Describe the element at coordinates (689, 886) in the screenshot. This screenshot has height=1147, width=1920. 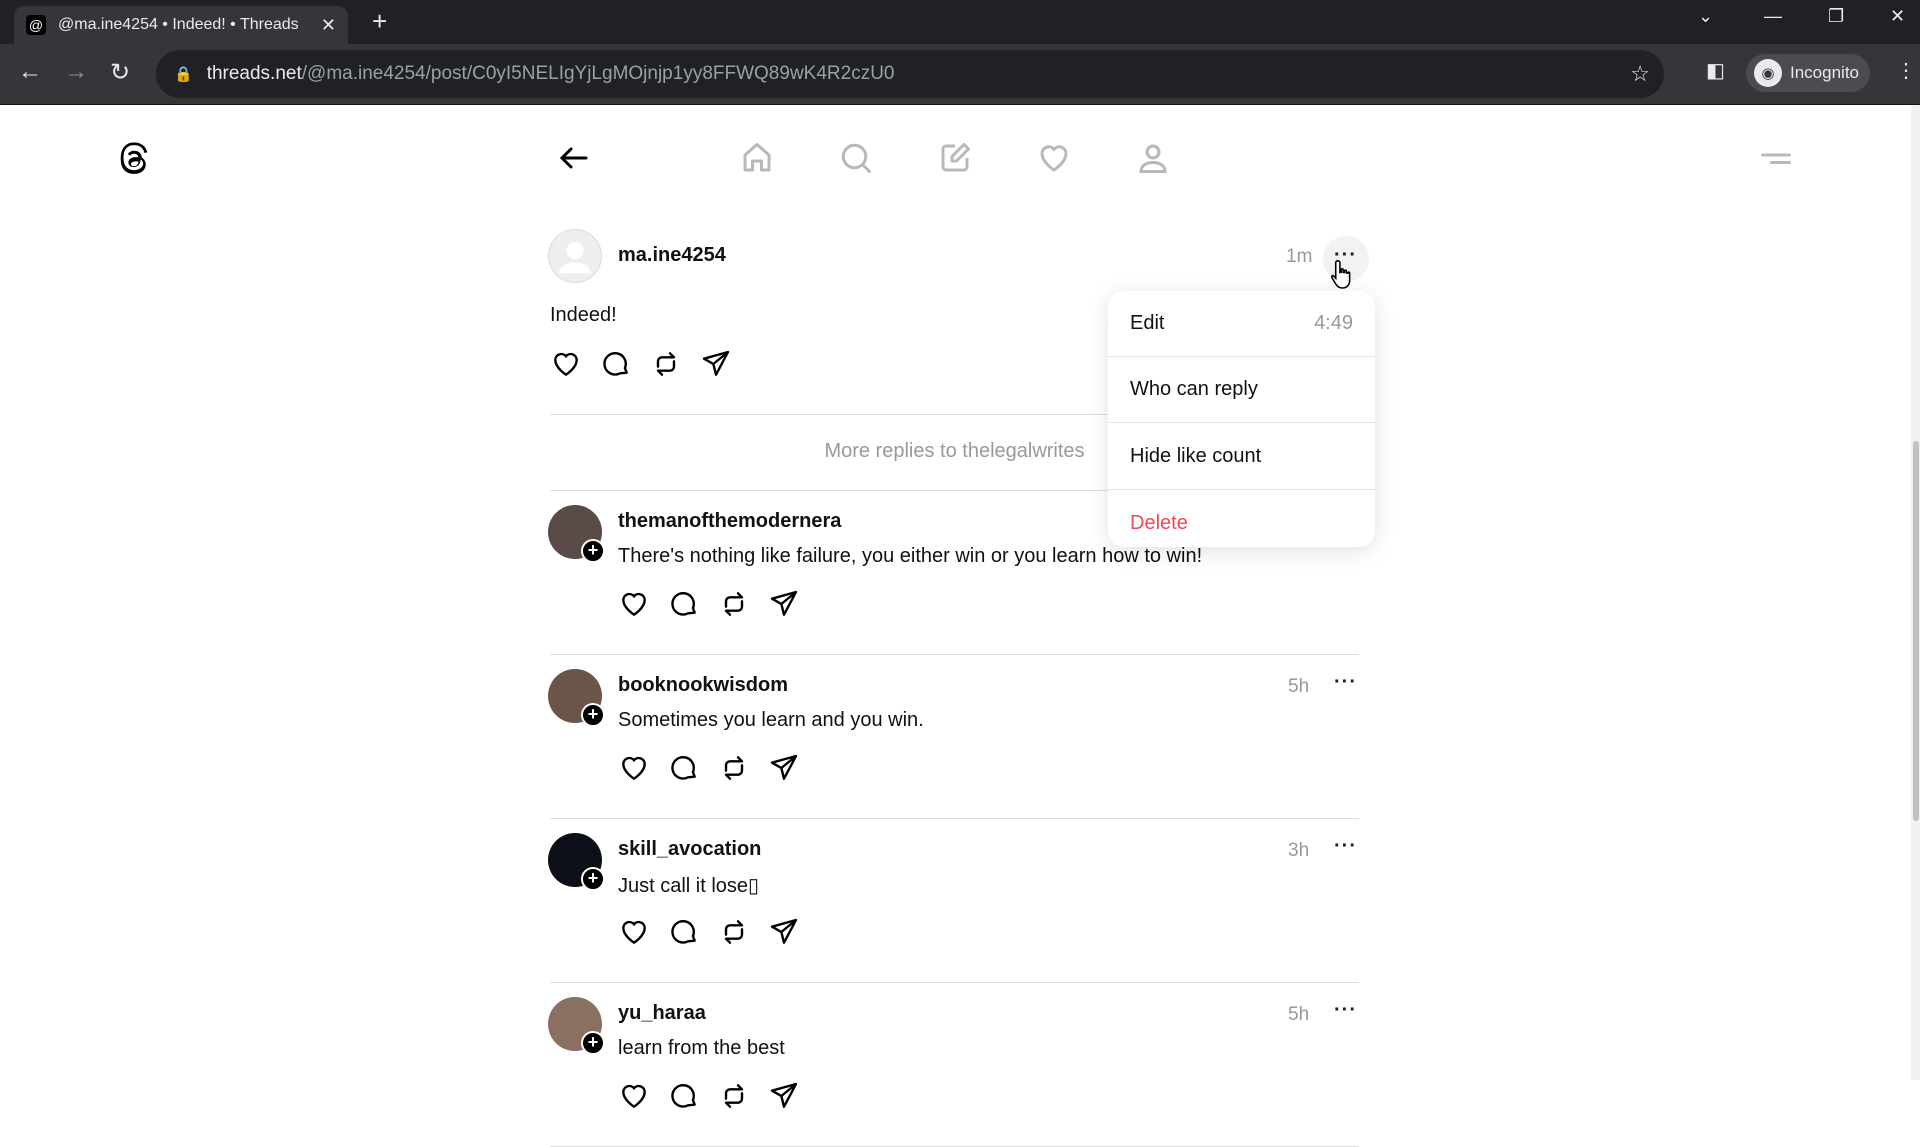
I see `reply-text: Just call it lose▯` at that location.